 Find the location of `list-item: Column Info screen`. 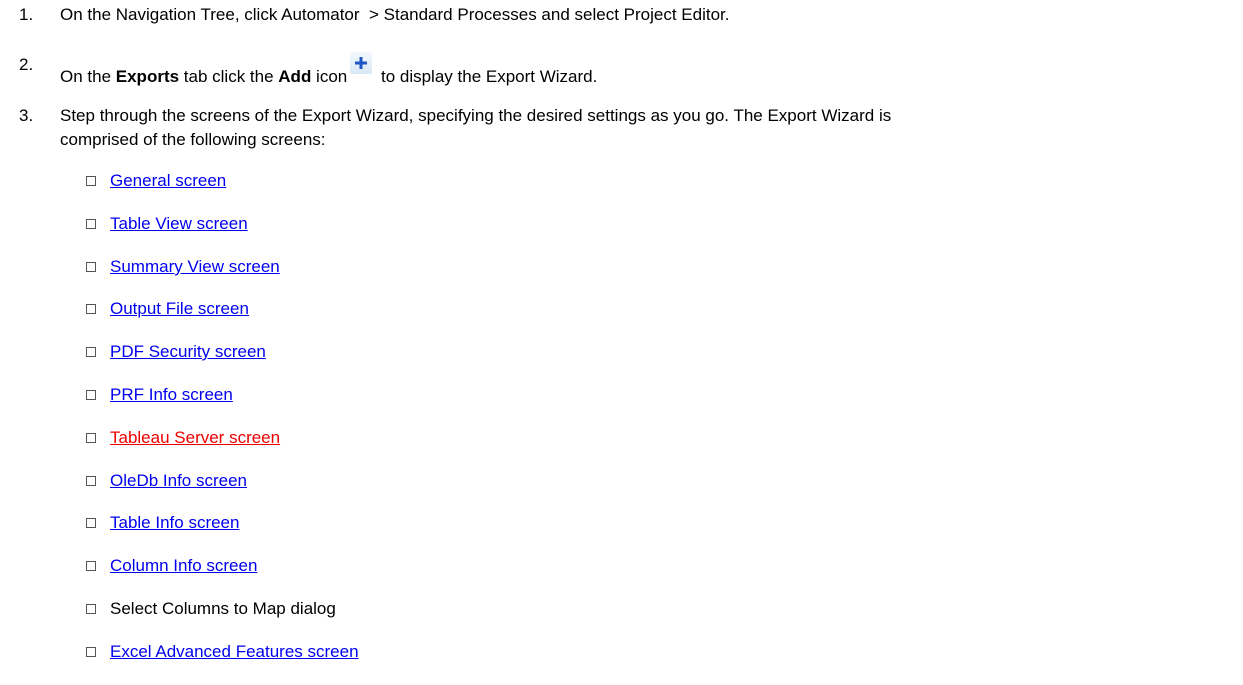

list-item: Column Info screen is located at coordinates (350, 566).